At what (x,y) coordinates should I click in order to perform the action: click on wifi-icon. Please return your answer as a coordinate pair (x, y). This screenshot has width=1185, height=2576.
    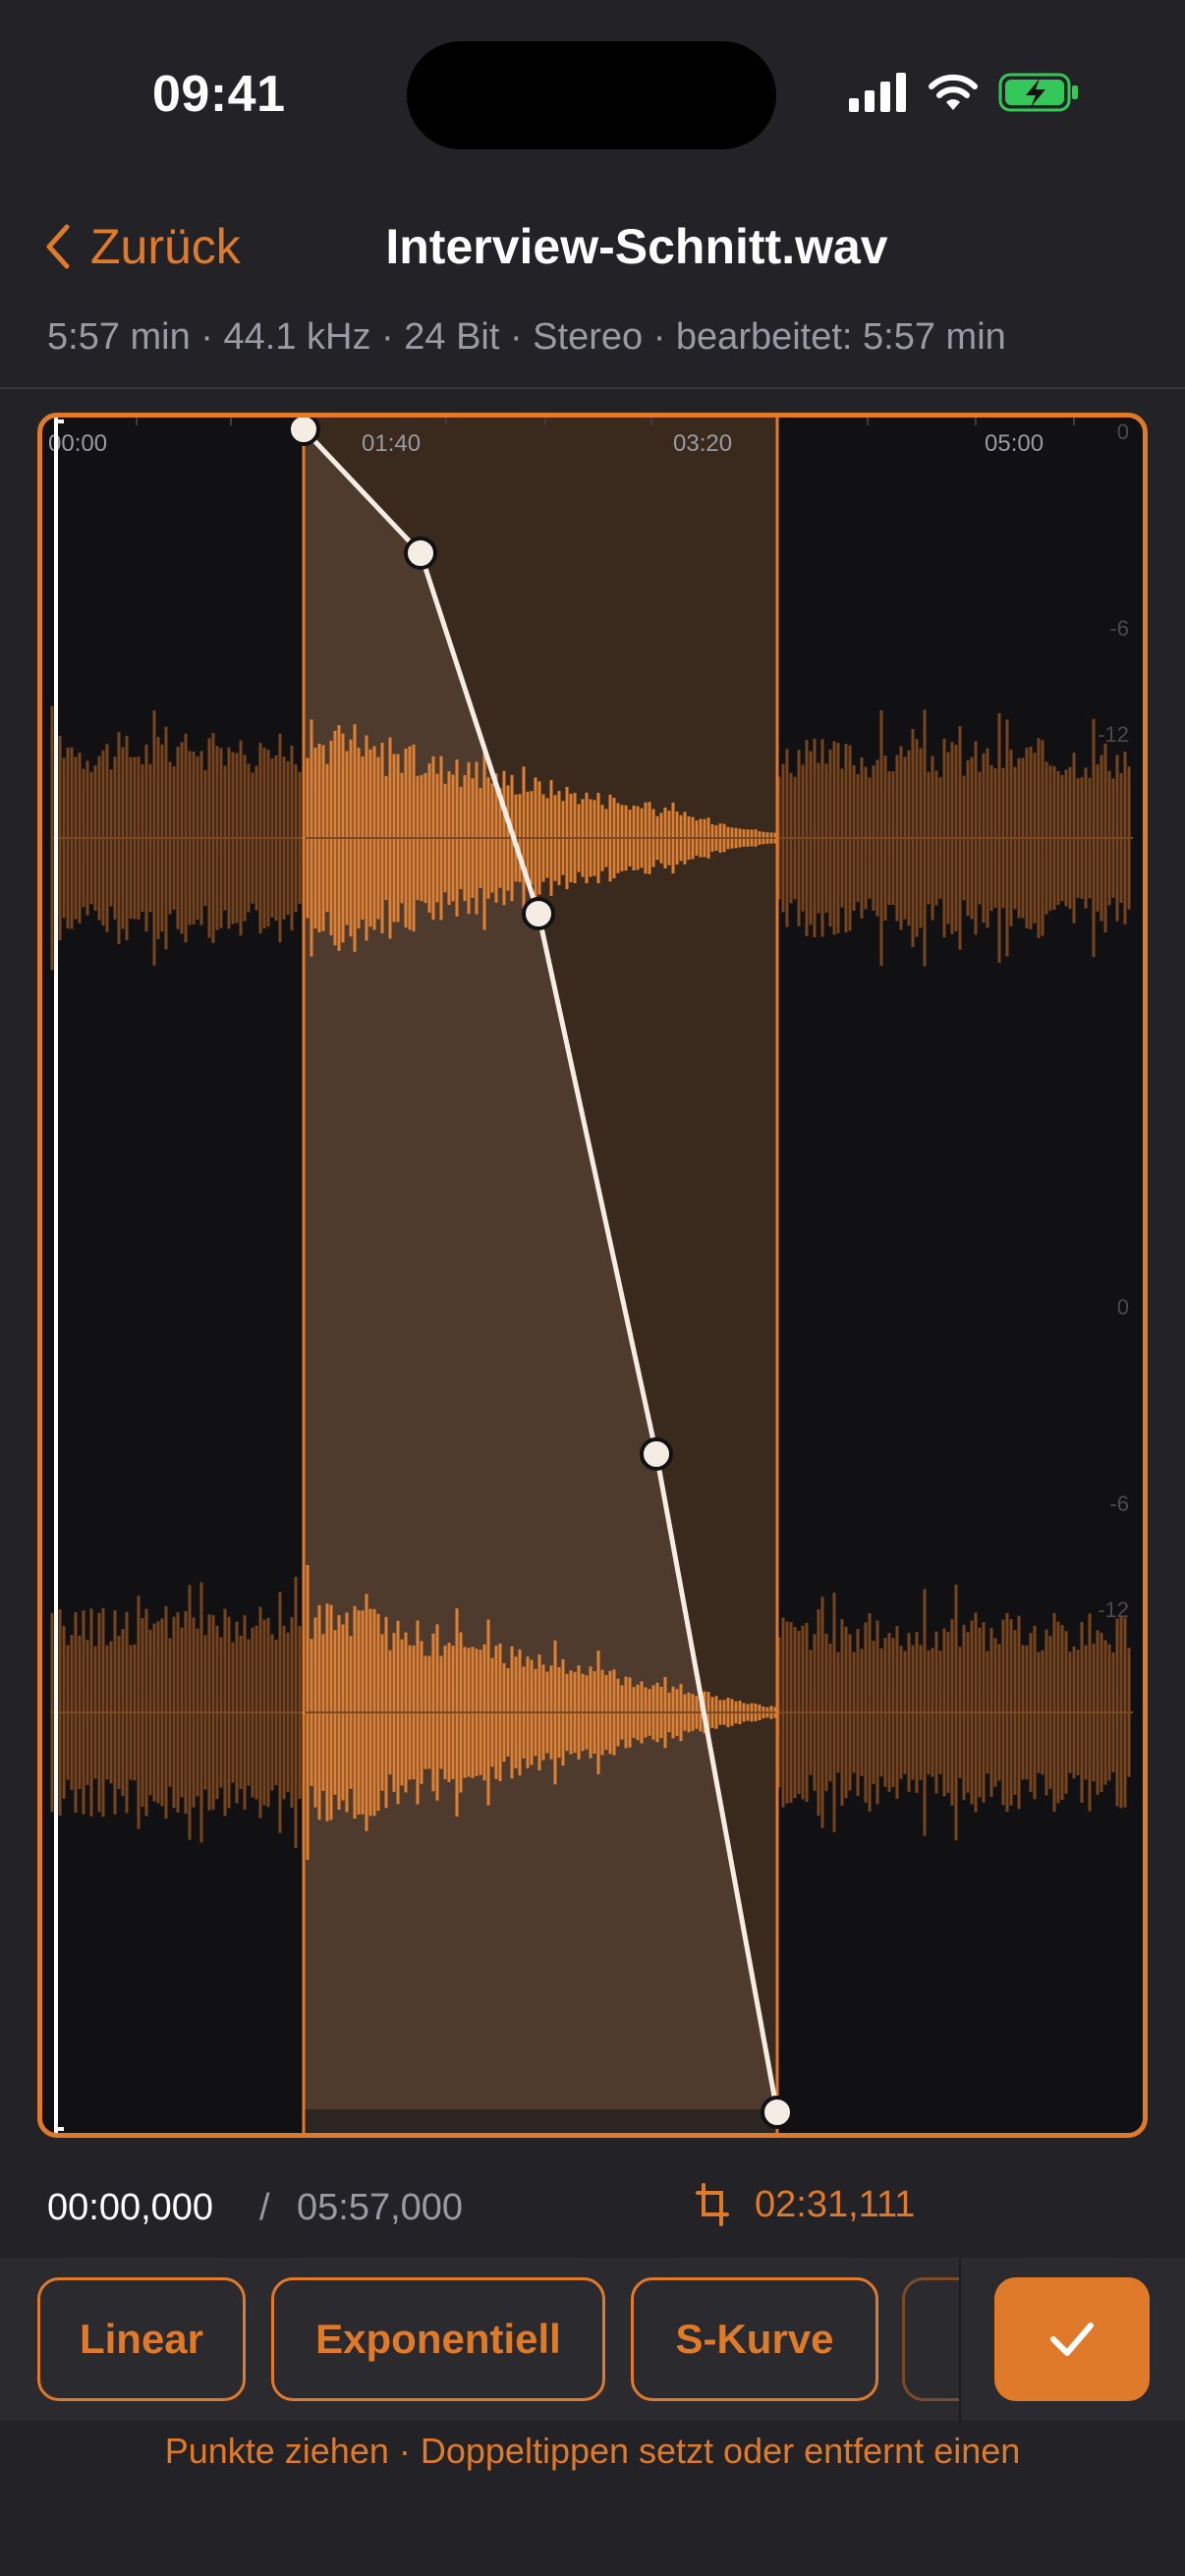
    Looking at the image, I should click on (954, 92).